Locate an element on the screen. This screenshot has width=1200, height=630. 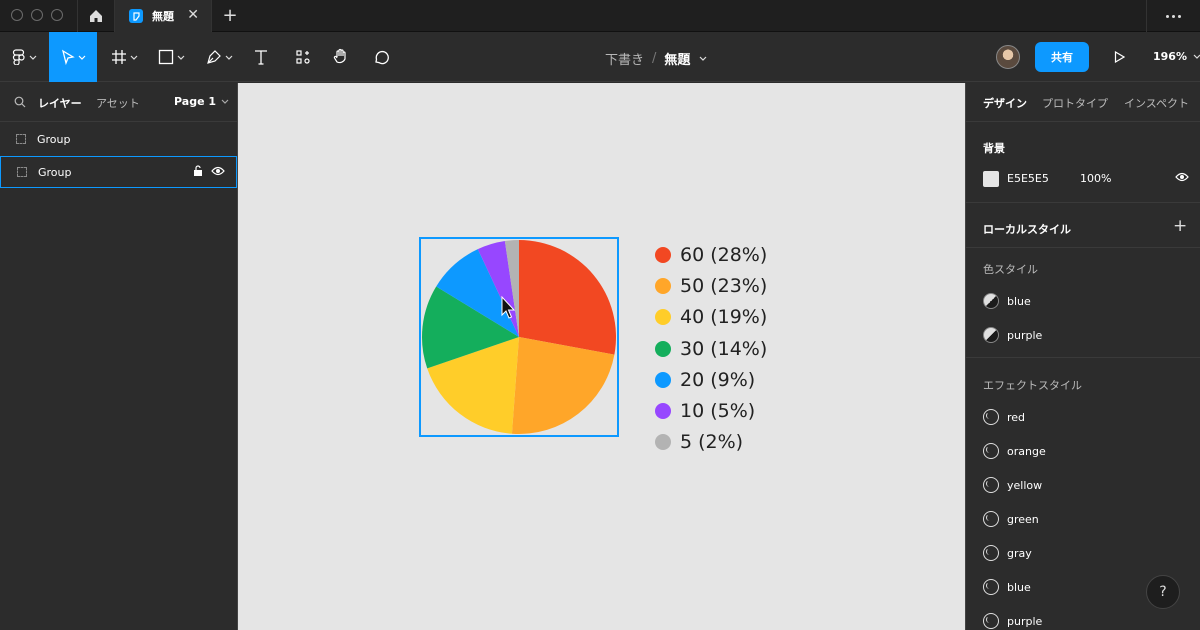
tab-assets: アセット is located at coordinates (118, 103).